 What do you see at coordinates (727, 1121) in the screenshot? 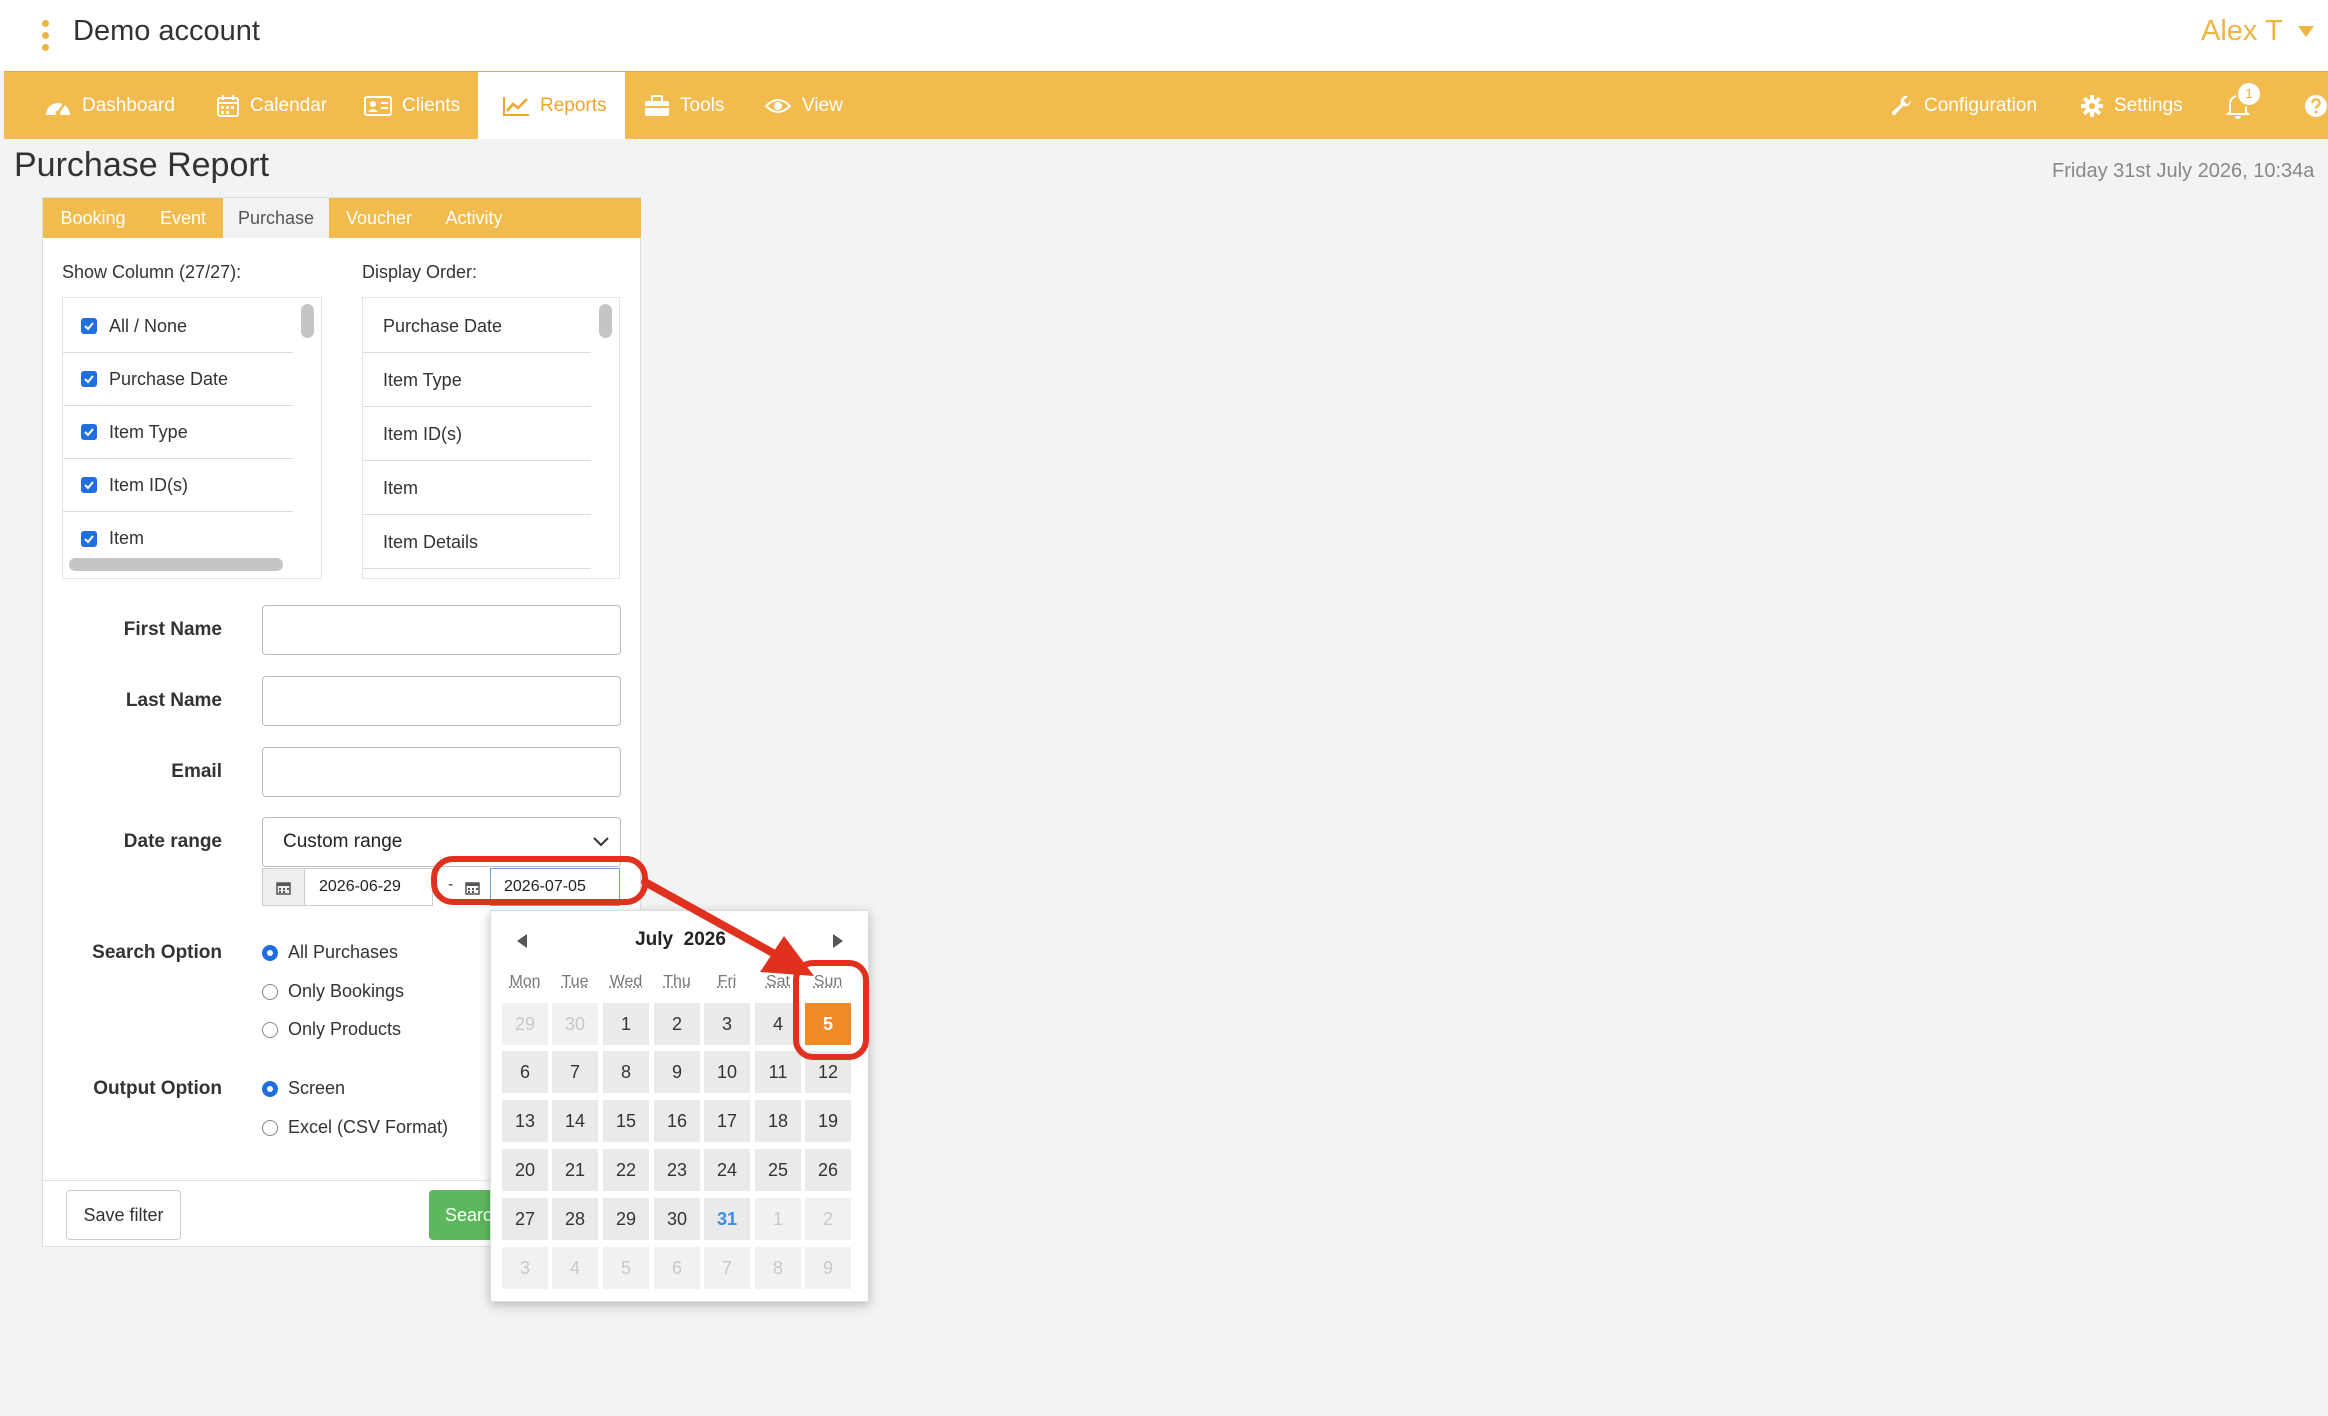
I see `calendar-day: 17` at bounding box center [727, 1121].